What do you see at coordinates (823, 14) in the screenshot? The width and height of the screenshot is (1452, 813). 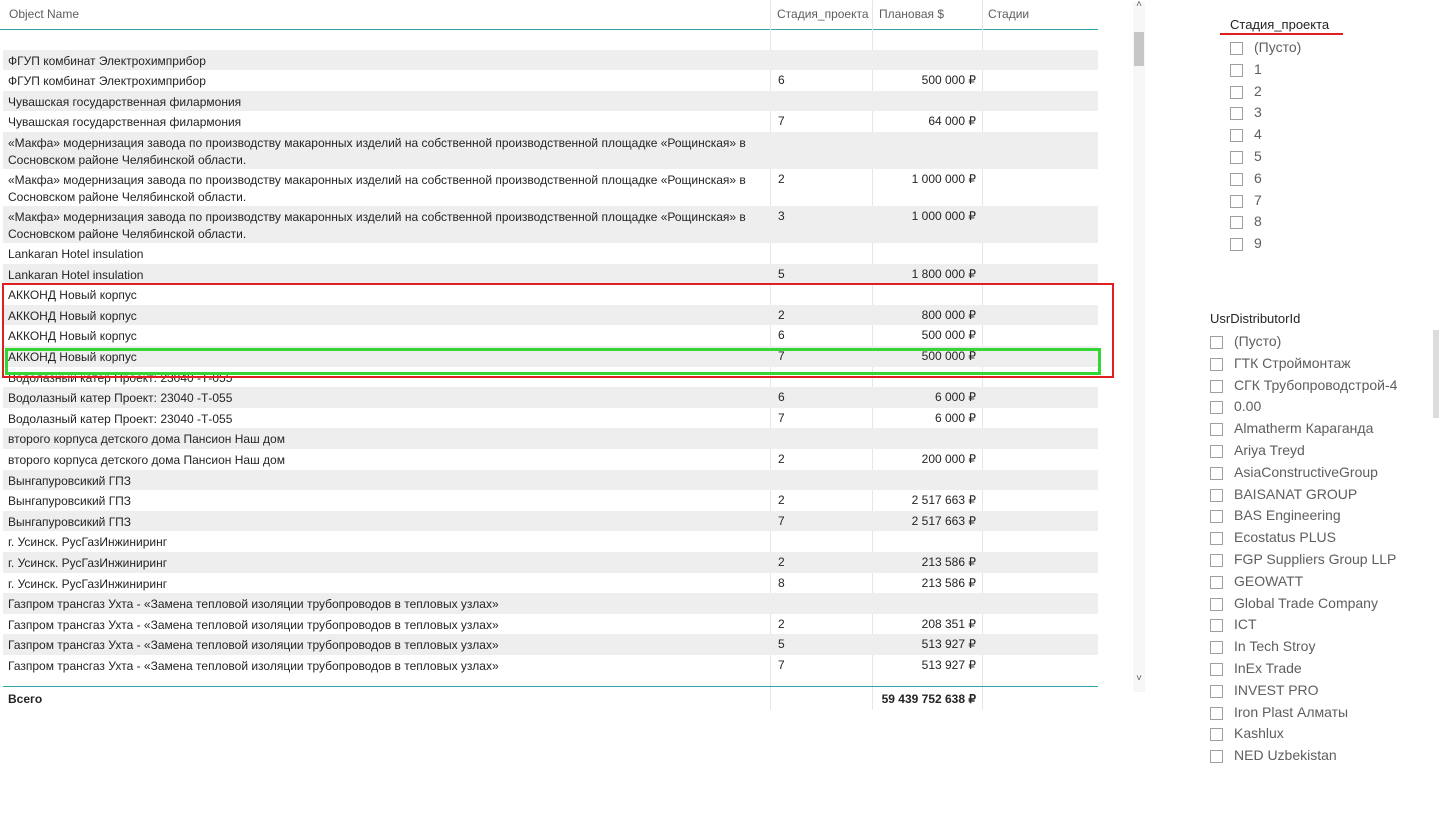 I see `column-header-stage: Стадия_проекта` at bounding box center [823, 14].